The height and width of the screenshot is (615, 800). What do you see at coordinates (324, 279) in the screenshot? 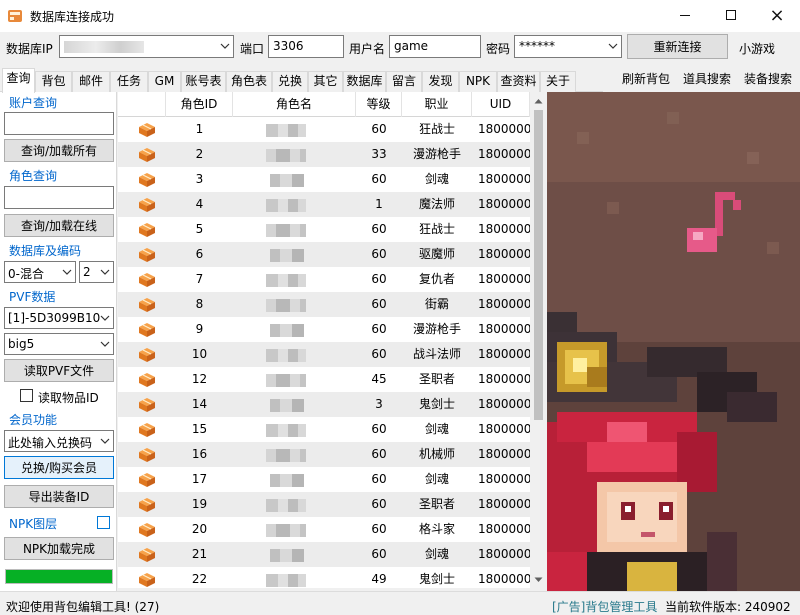
I see `table-row: 7 60 复仇者 1800000` at bounding box center [324, 279].